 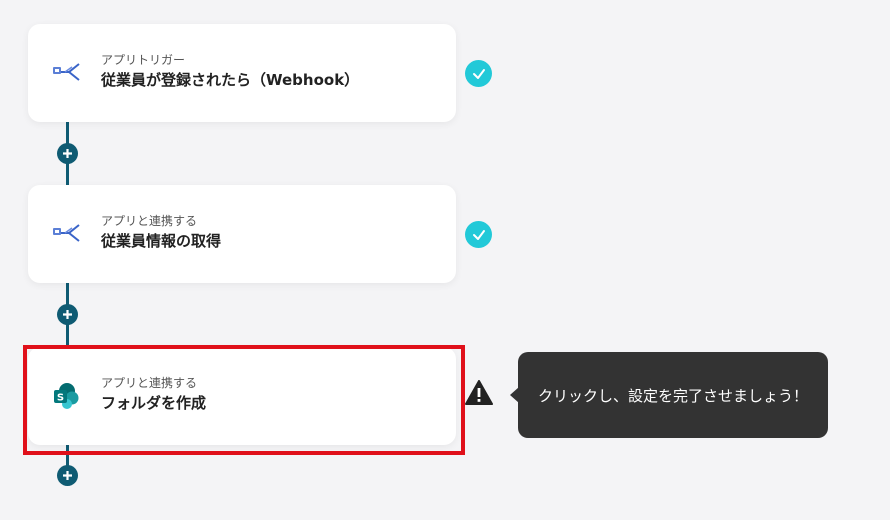 I want to click on tooltip-text: クリックし、設定を完了させましょう！, so click(x=672, y=395).